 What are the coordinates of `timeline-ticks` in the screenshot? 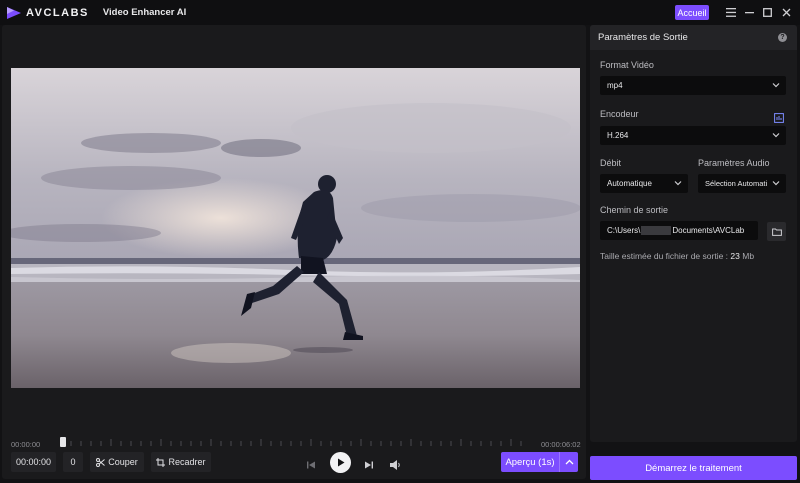 It's located at (294, 445).